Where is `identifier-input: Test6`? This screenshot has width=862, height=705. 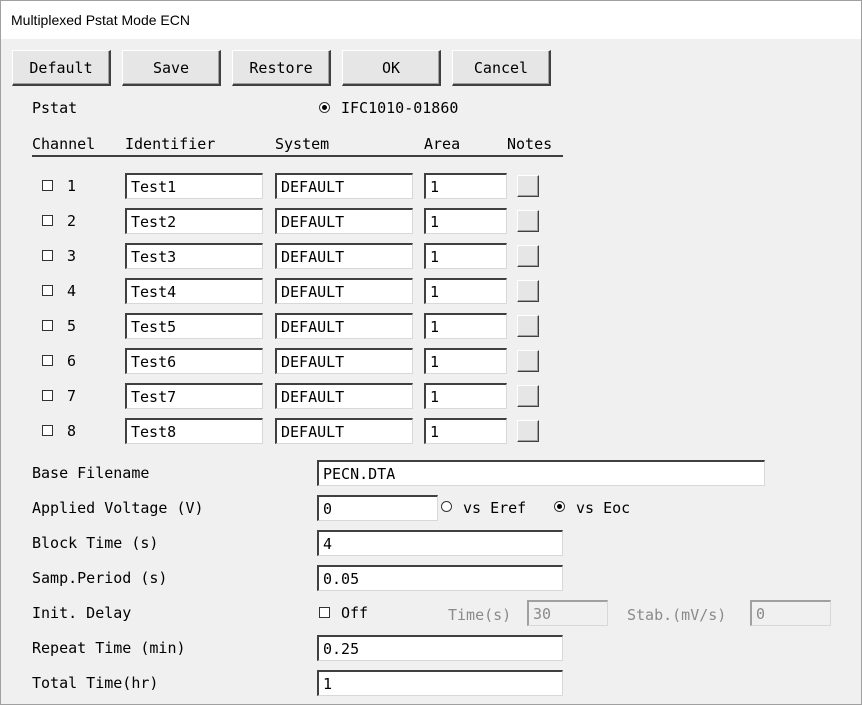 identifier-input: Test6 is located at coordinates (194, 361).